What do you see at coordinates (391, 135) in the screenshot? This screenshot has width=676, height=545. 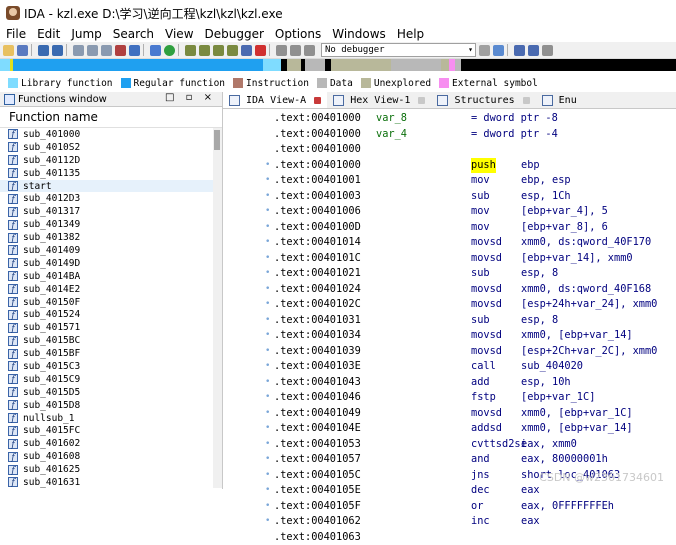 I see `stack-var-name: var_4` at bounding box center [391, 135].